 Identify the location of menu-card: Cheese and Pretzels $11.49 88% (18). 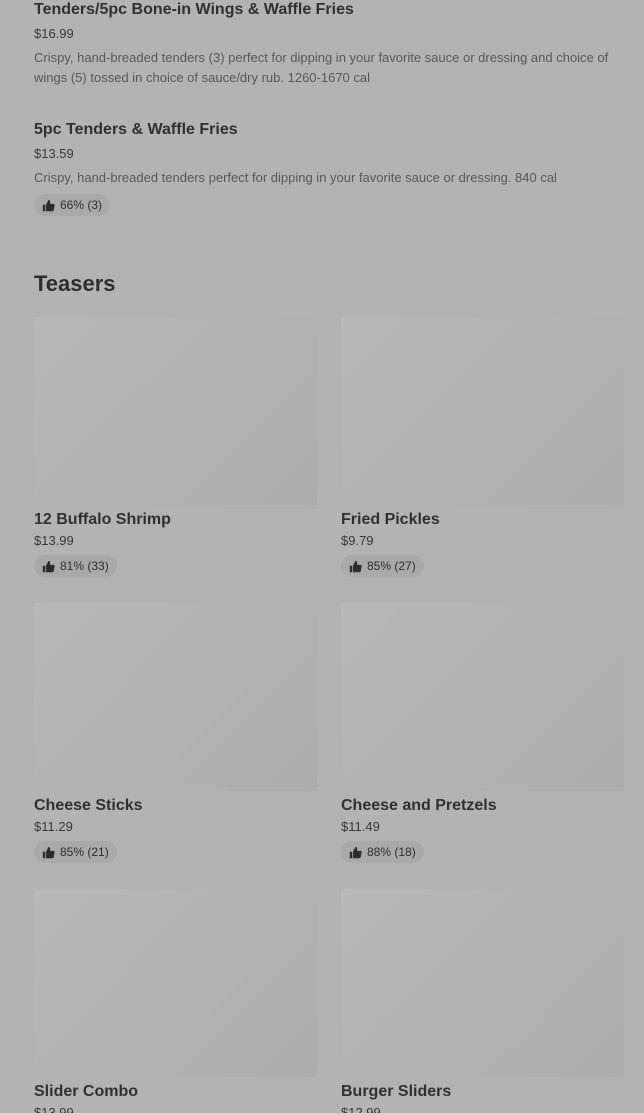
(482, 733).